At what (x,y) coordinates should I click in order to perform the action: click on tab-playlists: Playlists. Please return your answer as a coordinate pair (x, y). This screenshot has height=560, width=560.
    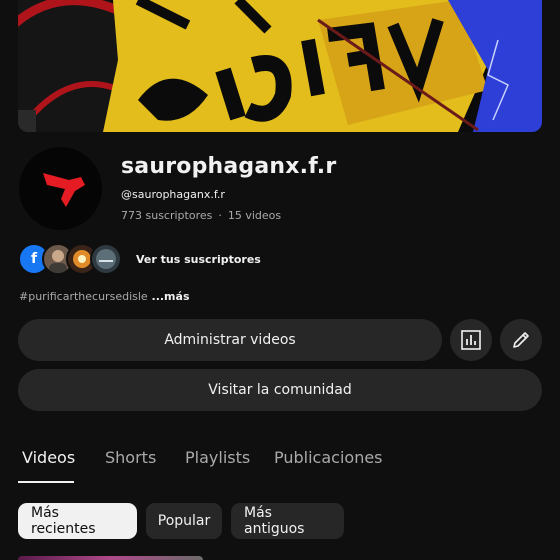
    Looking at the image, I should click on (217, 457).